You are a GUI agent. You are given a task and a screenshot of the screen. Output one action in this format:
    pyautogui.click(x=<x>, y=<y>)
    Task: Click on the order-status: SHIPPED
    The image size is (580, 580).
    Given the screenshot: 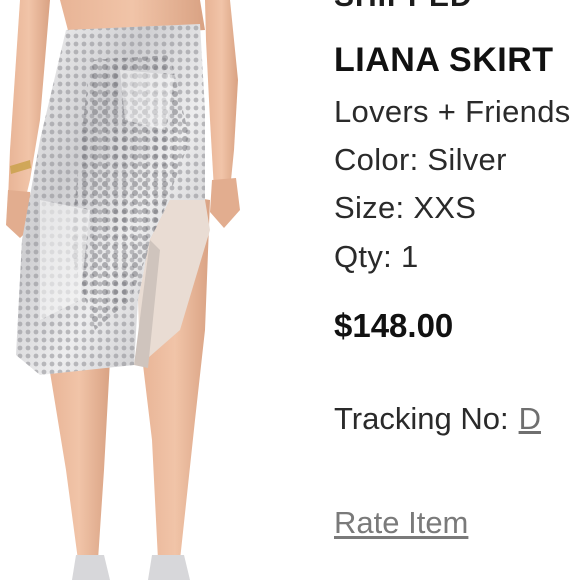 What is the action you would take?
    pyautogui.click(x=403, y=7)
    